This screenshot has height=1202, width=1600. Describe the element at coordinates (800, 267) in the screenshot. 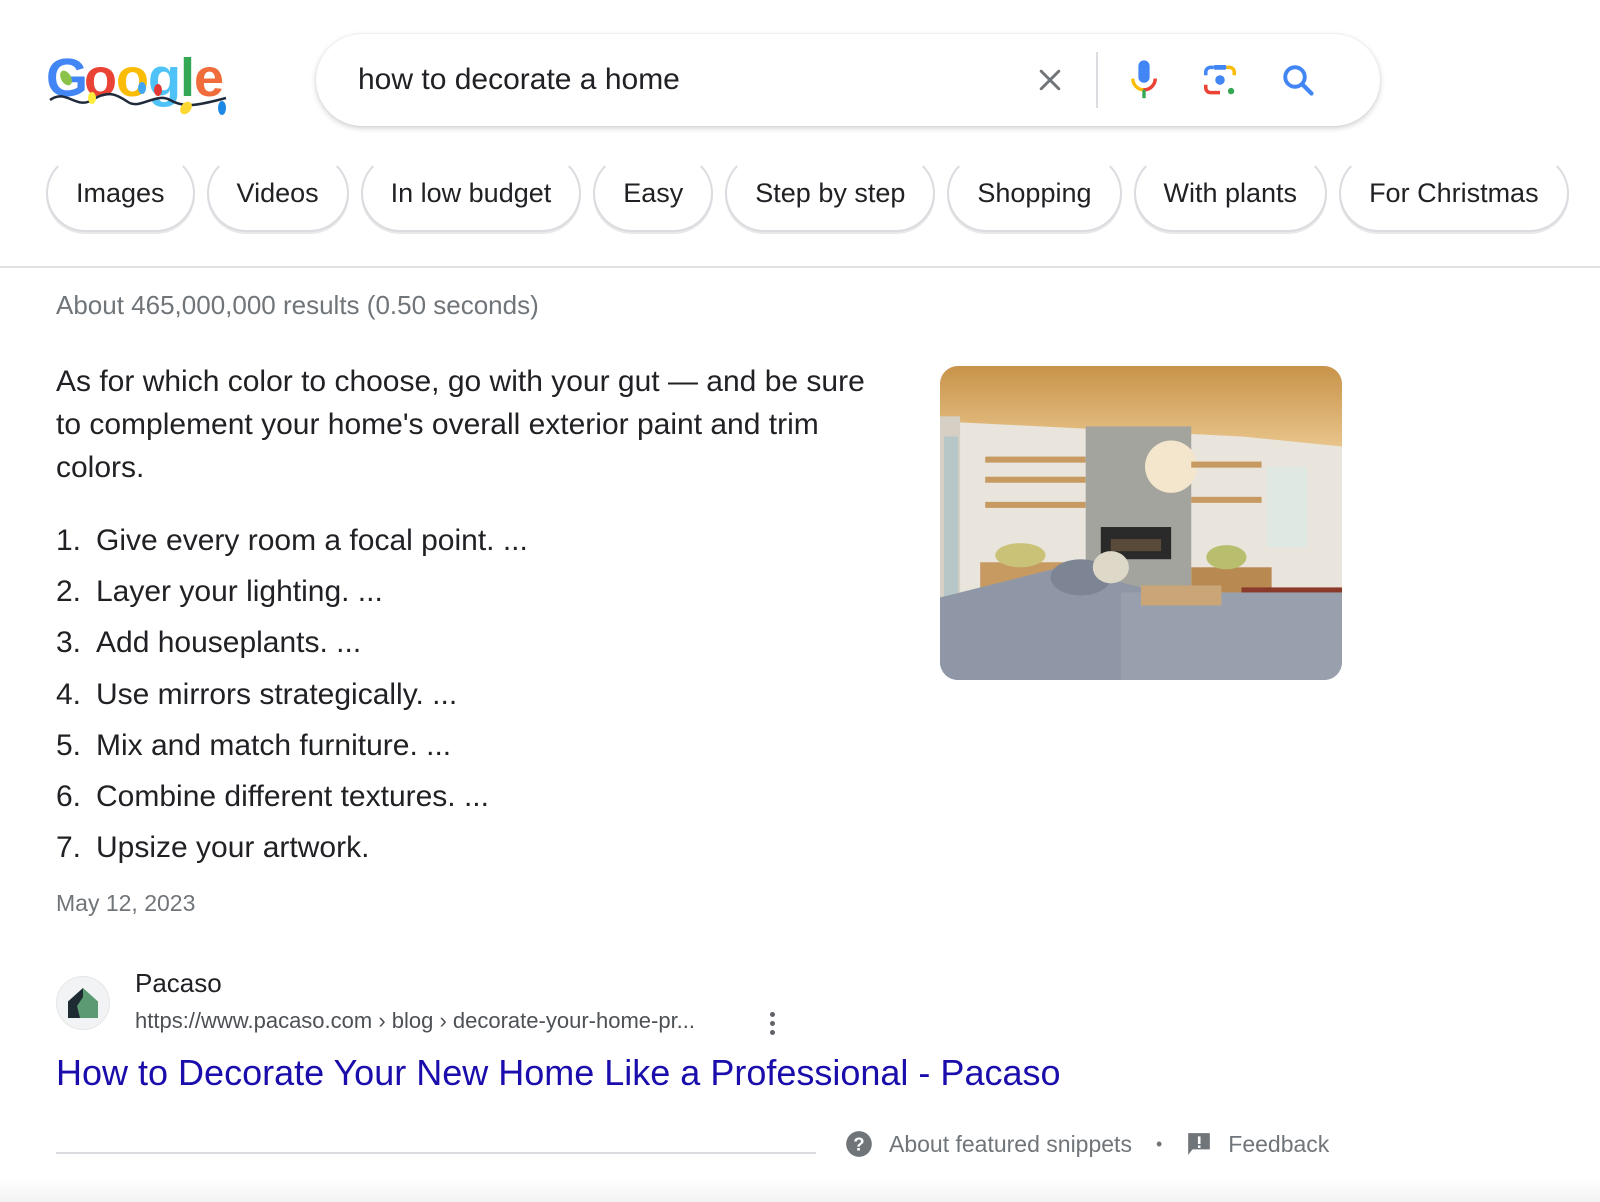

I see `header-divider` at that location.